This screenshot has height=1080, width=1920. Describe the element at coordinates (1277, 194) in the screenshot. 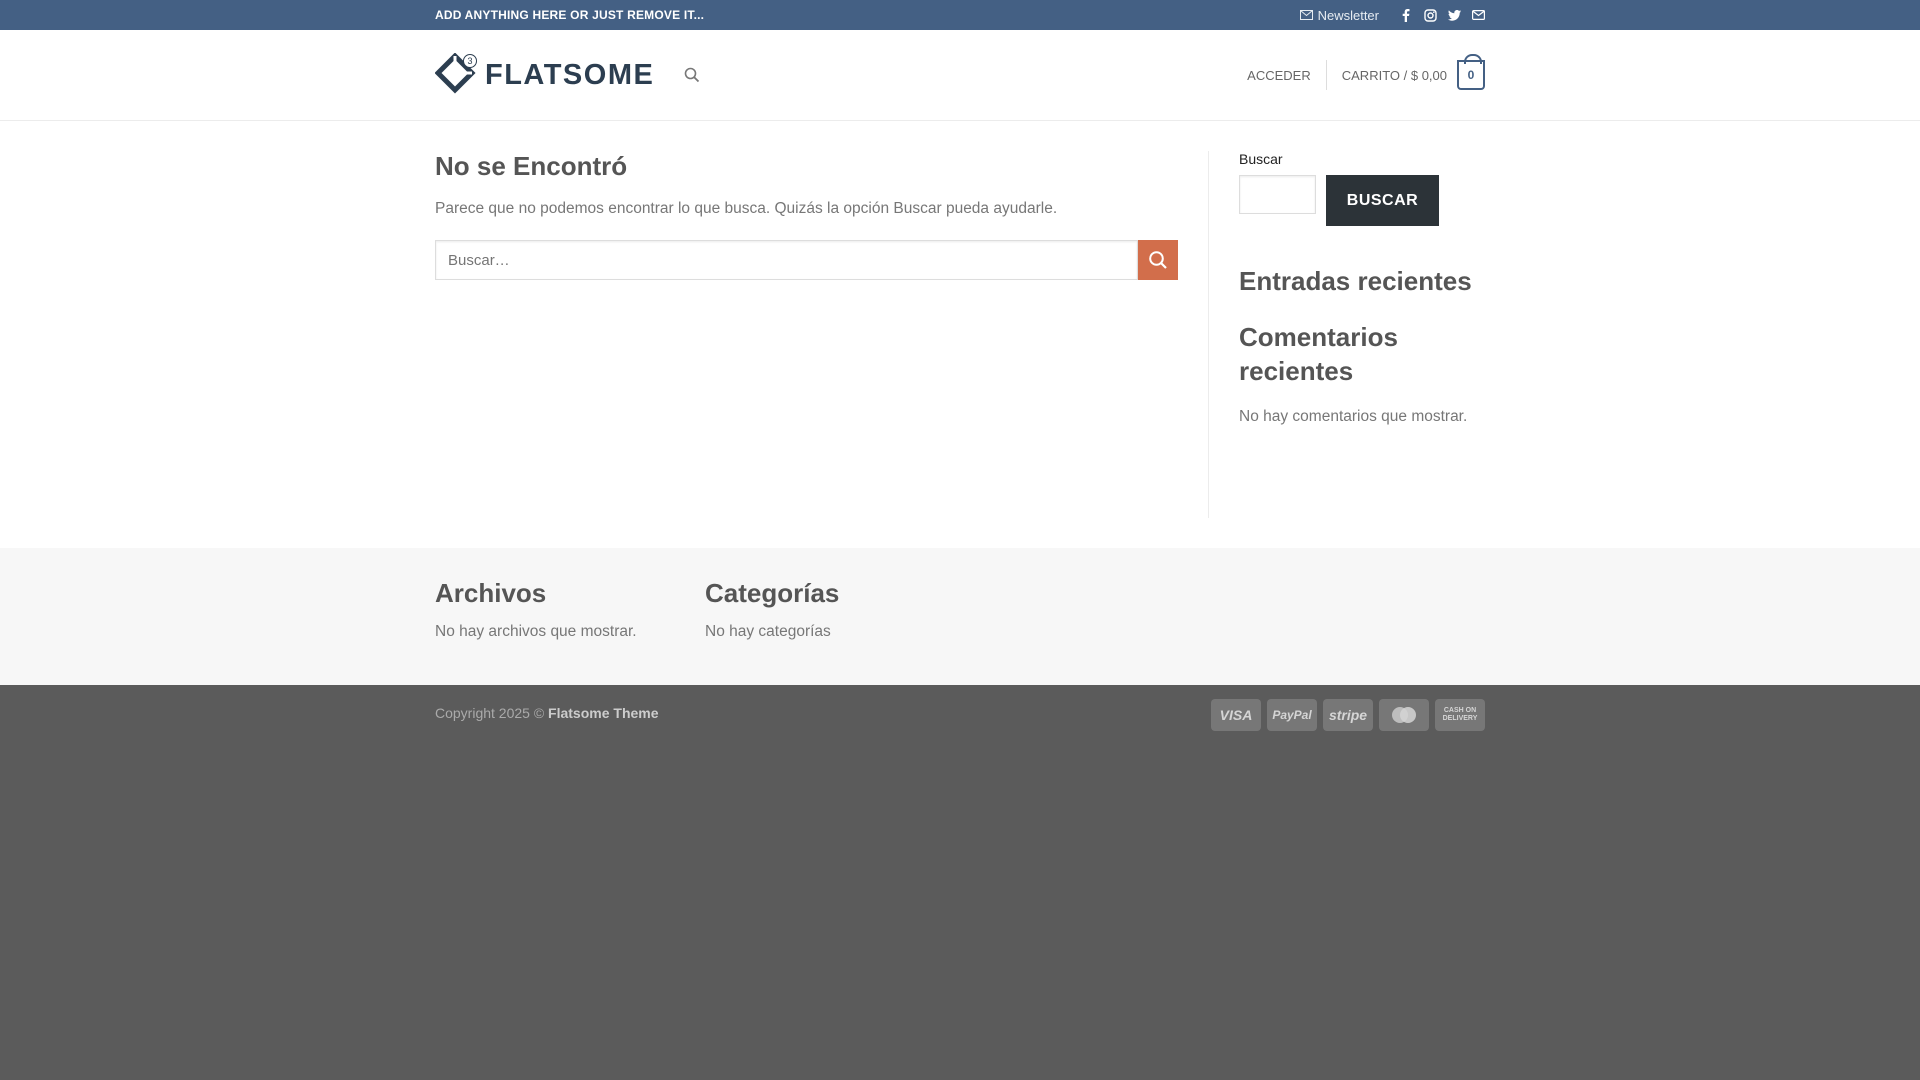

I see `sidebar-search-input` at that location.